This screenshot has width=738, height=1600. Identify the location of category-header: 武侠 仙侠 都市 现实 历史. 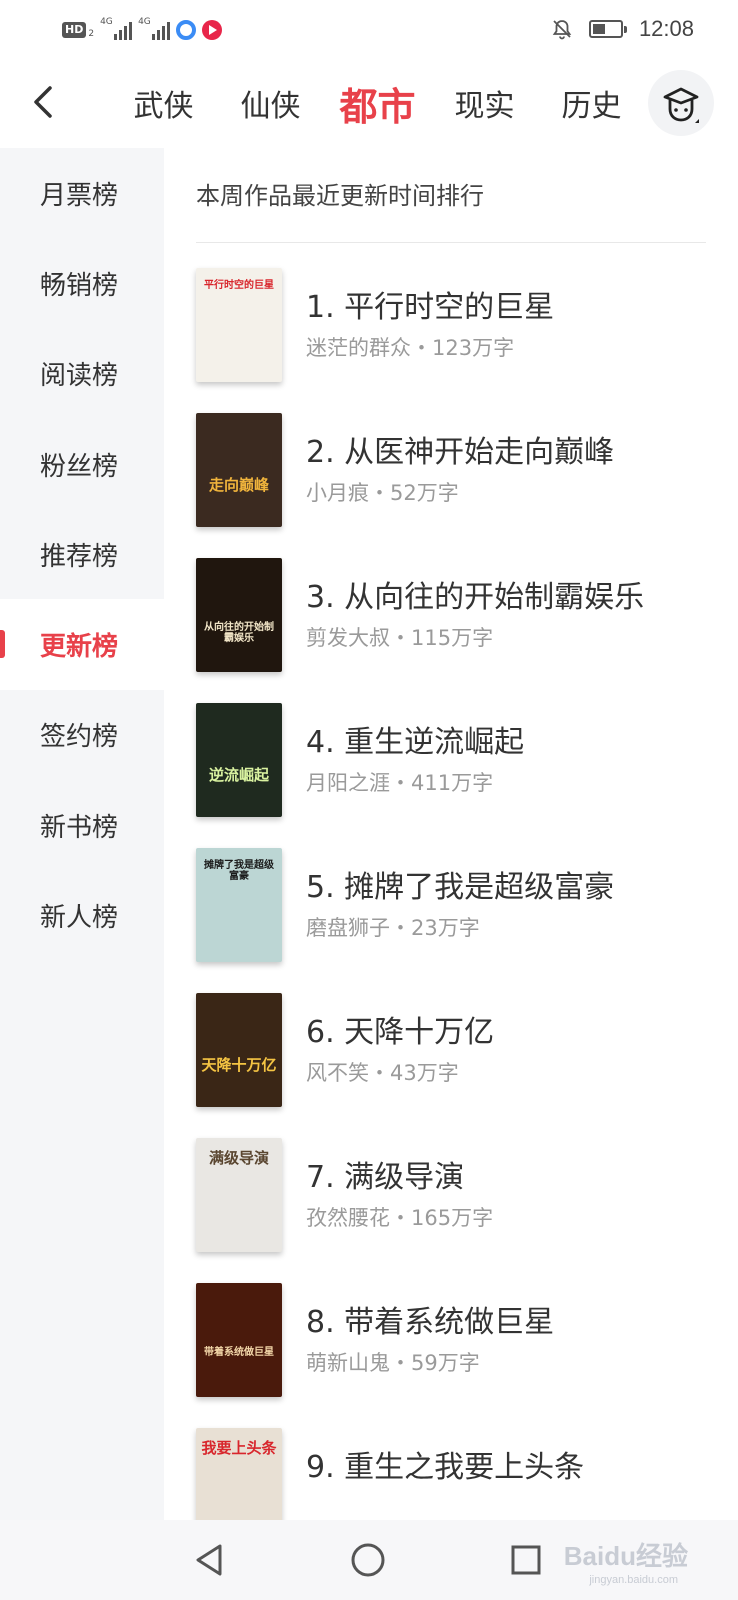
(369, 103).